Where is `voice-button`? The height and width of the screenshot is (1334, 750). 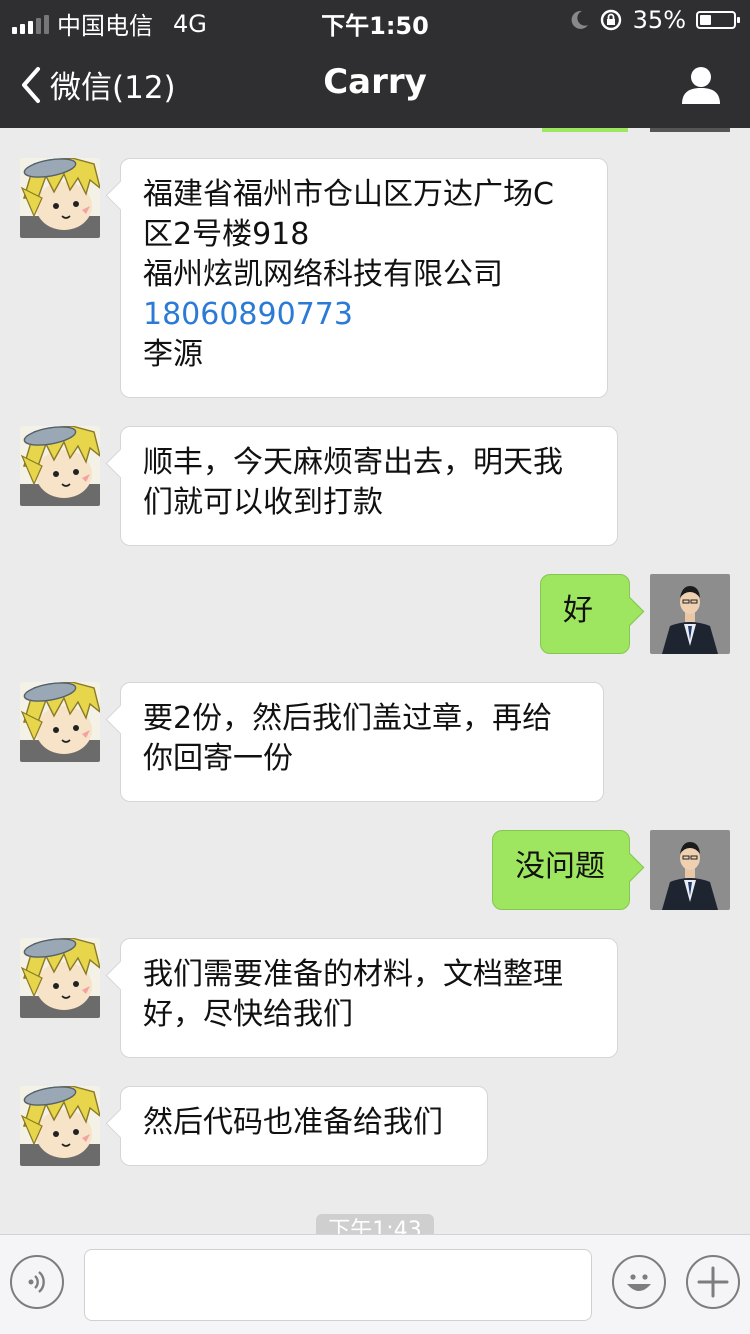
voice-button is located at coordinates (37, 1282).